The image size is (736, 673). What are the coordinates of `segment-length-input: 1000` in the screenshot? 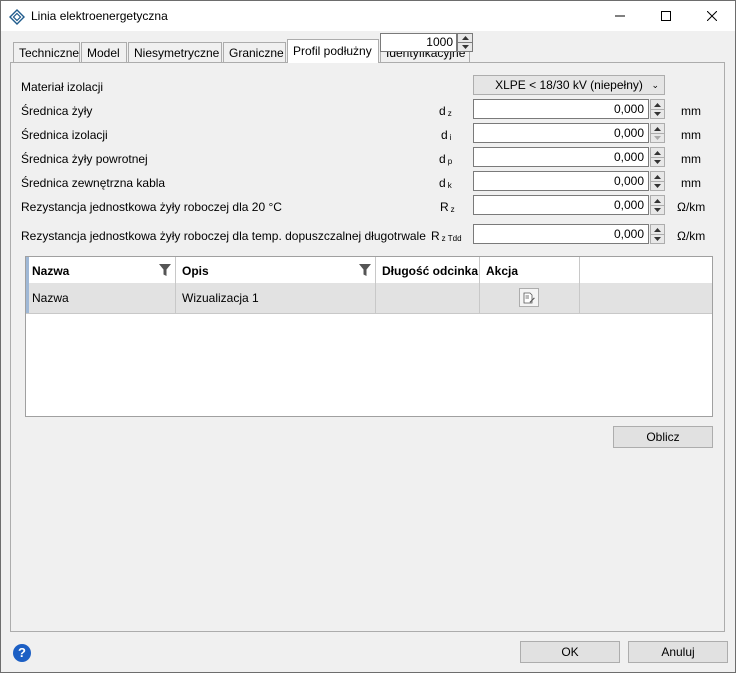 It's located at (418, 42).